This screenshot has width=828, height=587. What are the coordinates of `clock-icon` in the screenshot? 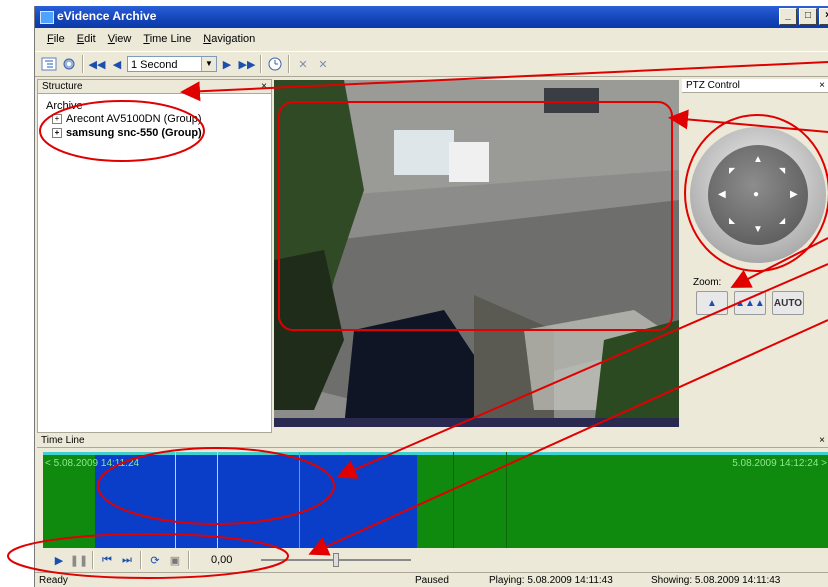 It's located at (275, 64).